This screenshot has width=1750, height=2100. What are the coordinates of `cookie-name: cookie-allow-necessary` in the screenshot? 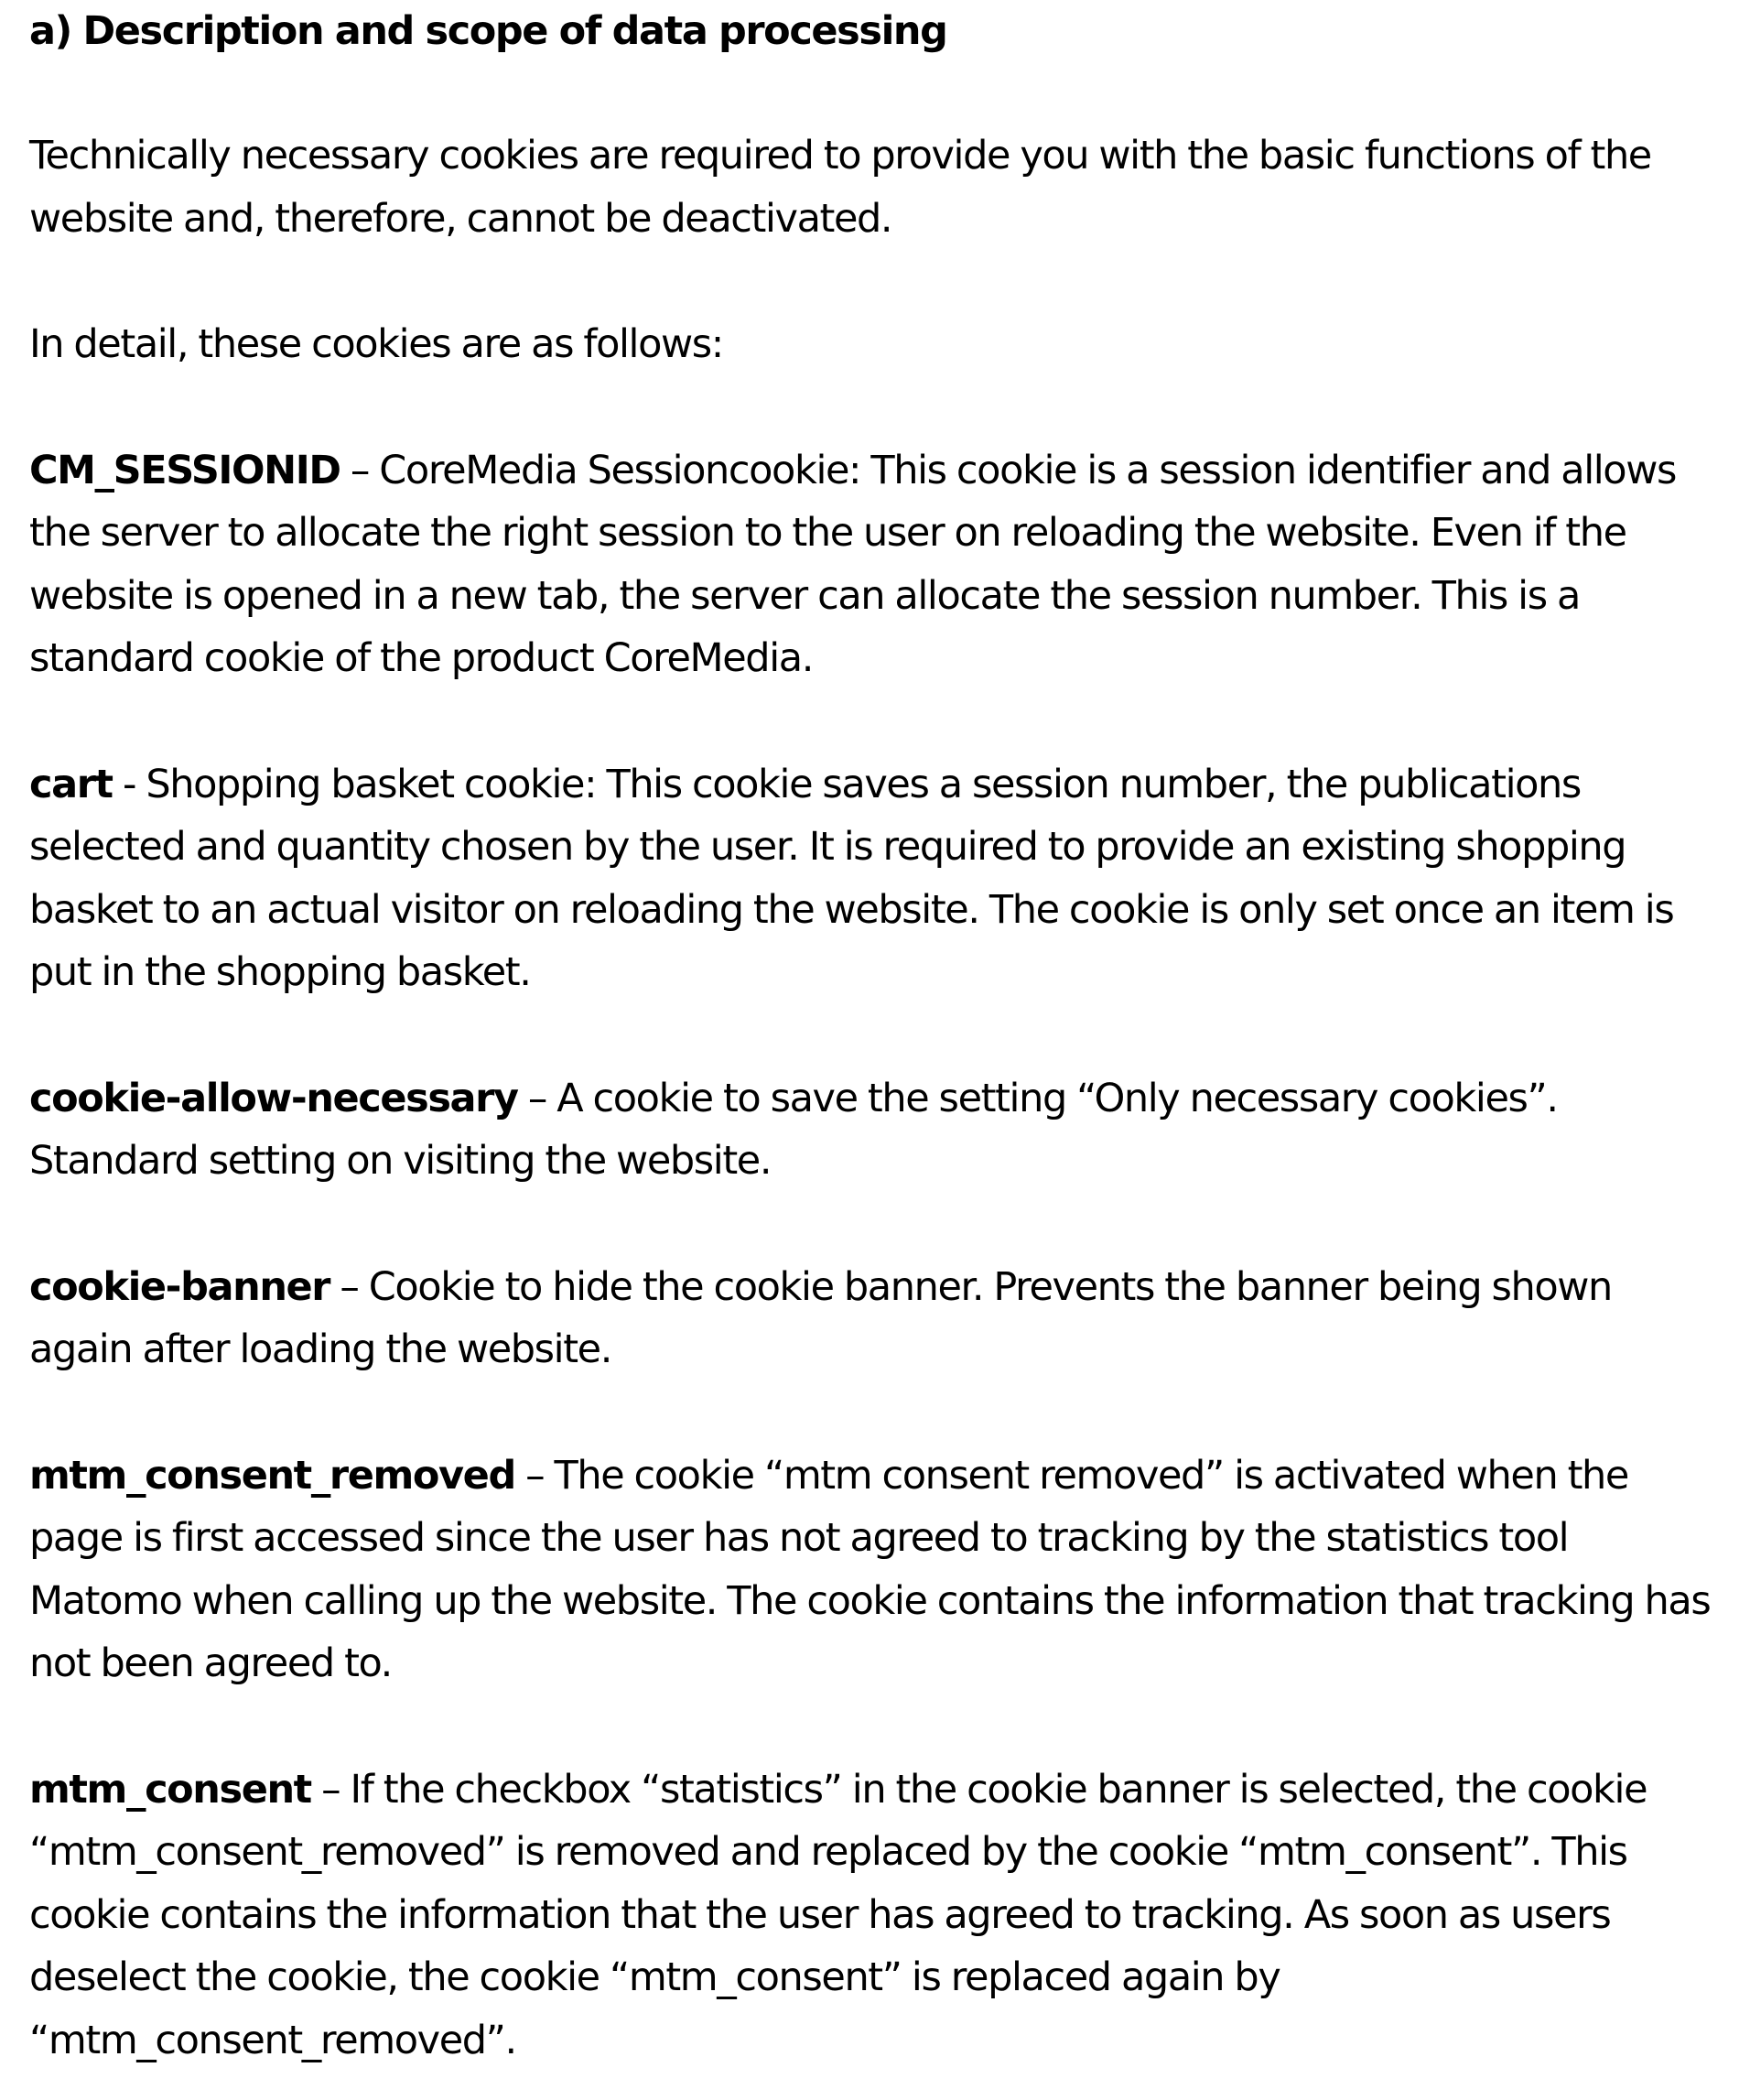 It's located at (274, 1098).